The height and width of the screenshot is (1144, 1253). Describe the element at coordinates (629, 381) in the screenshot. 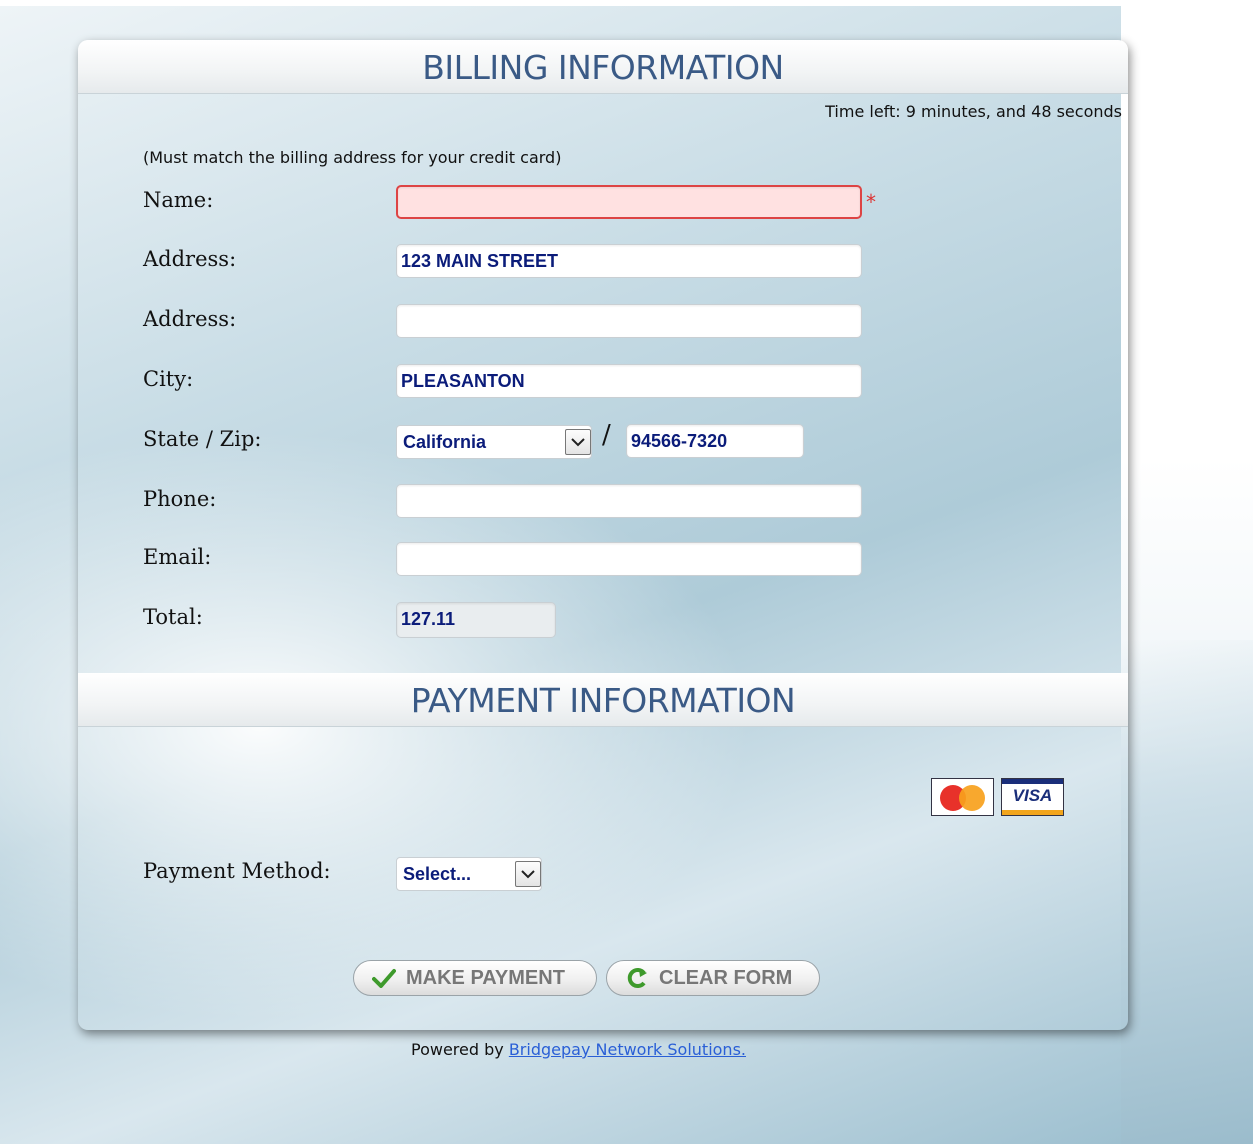

I see `city-input: PLEASANTON` at that location.